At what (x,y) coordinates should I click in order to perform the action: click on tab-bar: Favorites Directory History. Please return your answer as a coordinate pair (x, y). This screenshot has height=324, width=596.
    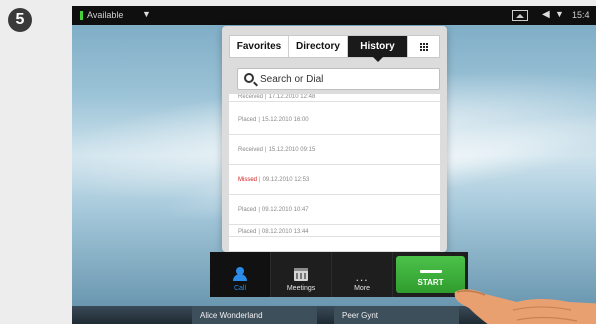
    Looking at the image, I should click on (334, 48).